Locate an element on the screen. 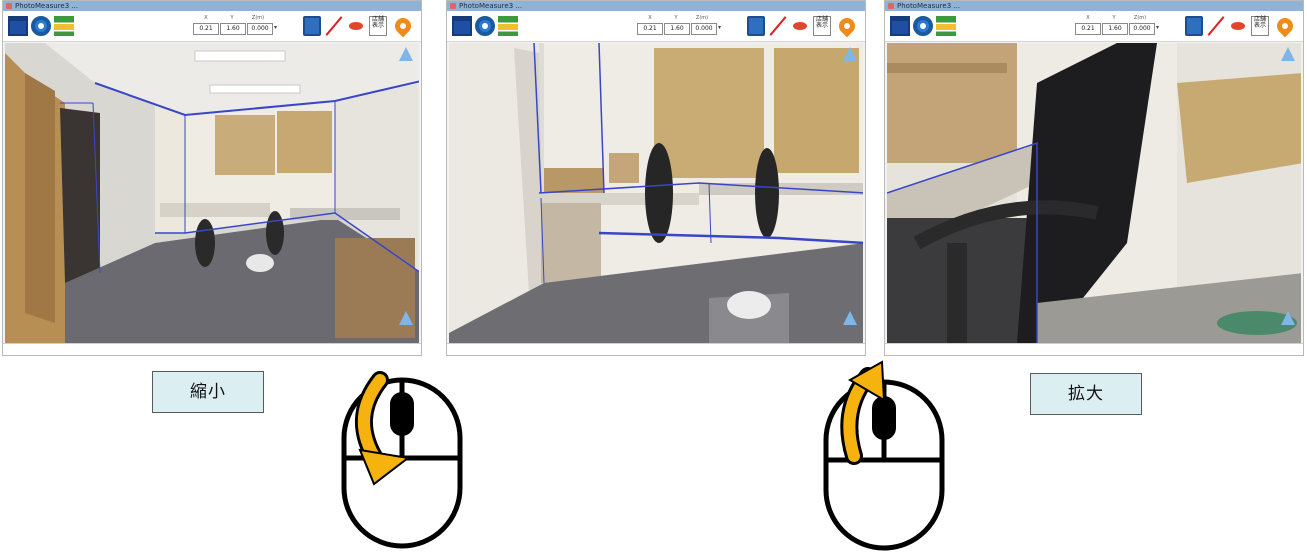 The image size is (1307, 556). zoom-in-caption: 拡大 is located at coordinates (1086, 394).